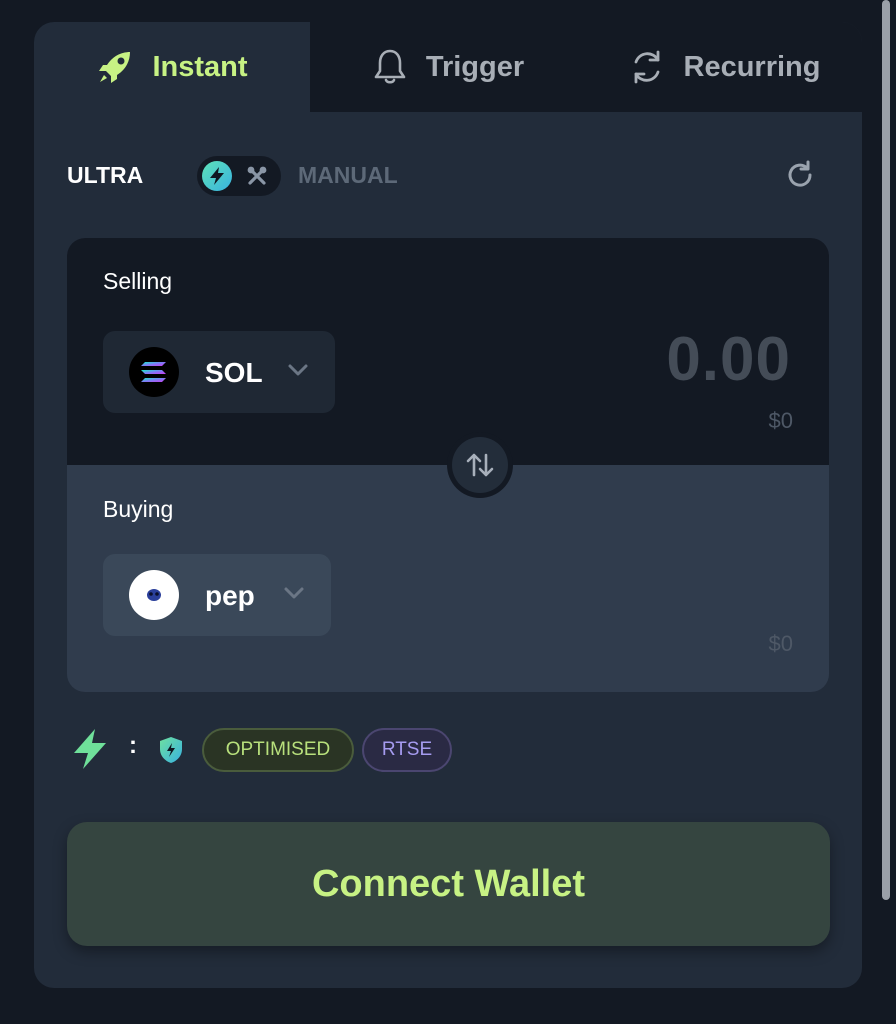  Describe the element at coordinates (105, 175) in the screenshot. I see `ultra-label: ULTRA` at that location.